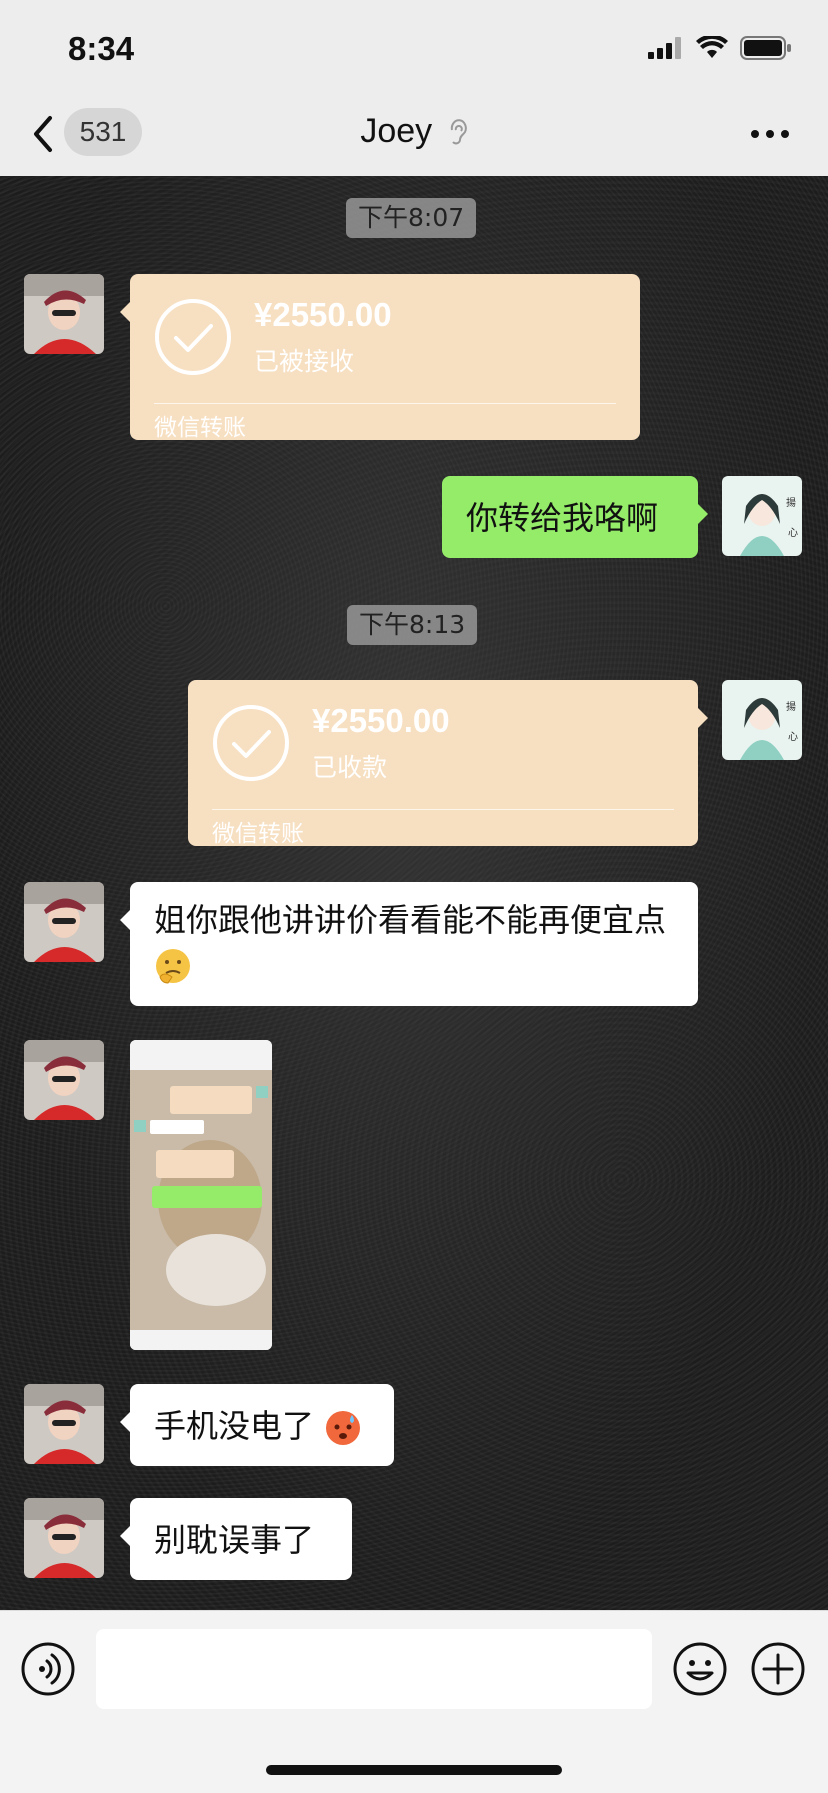  I want to click on transfer-card: ¥2550.00 已被接收 微信转账, so click(380, 357).